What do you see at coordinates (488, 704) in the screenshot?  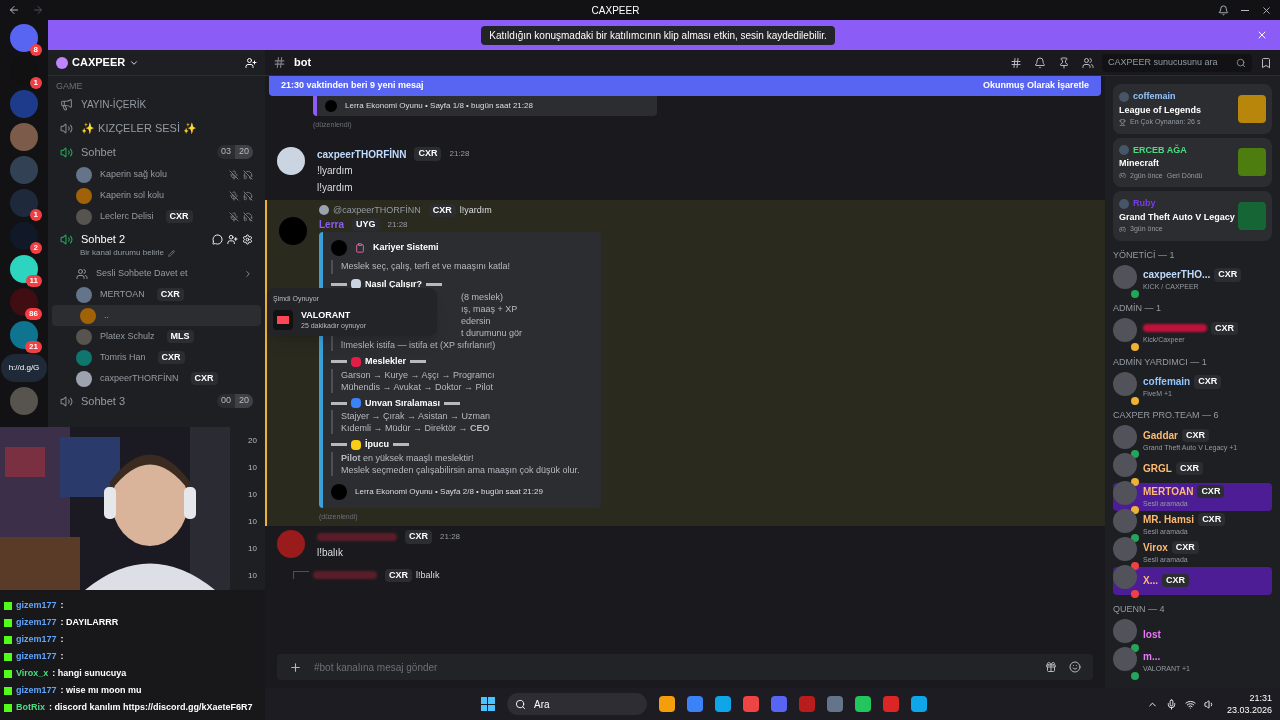 I see `start-icon` at bounding box center [488, 704].